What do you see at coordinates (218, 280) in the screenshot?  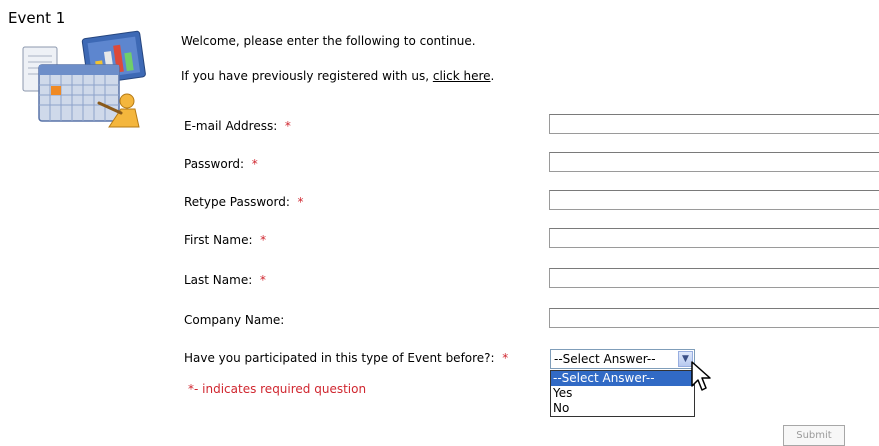 I see `last-name-label-text: Last Name:` at bounding box center [218, 280].